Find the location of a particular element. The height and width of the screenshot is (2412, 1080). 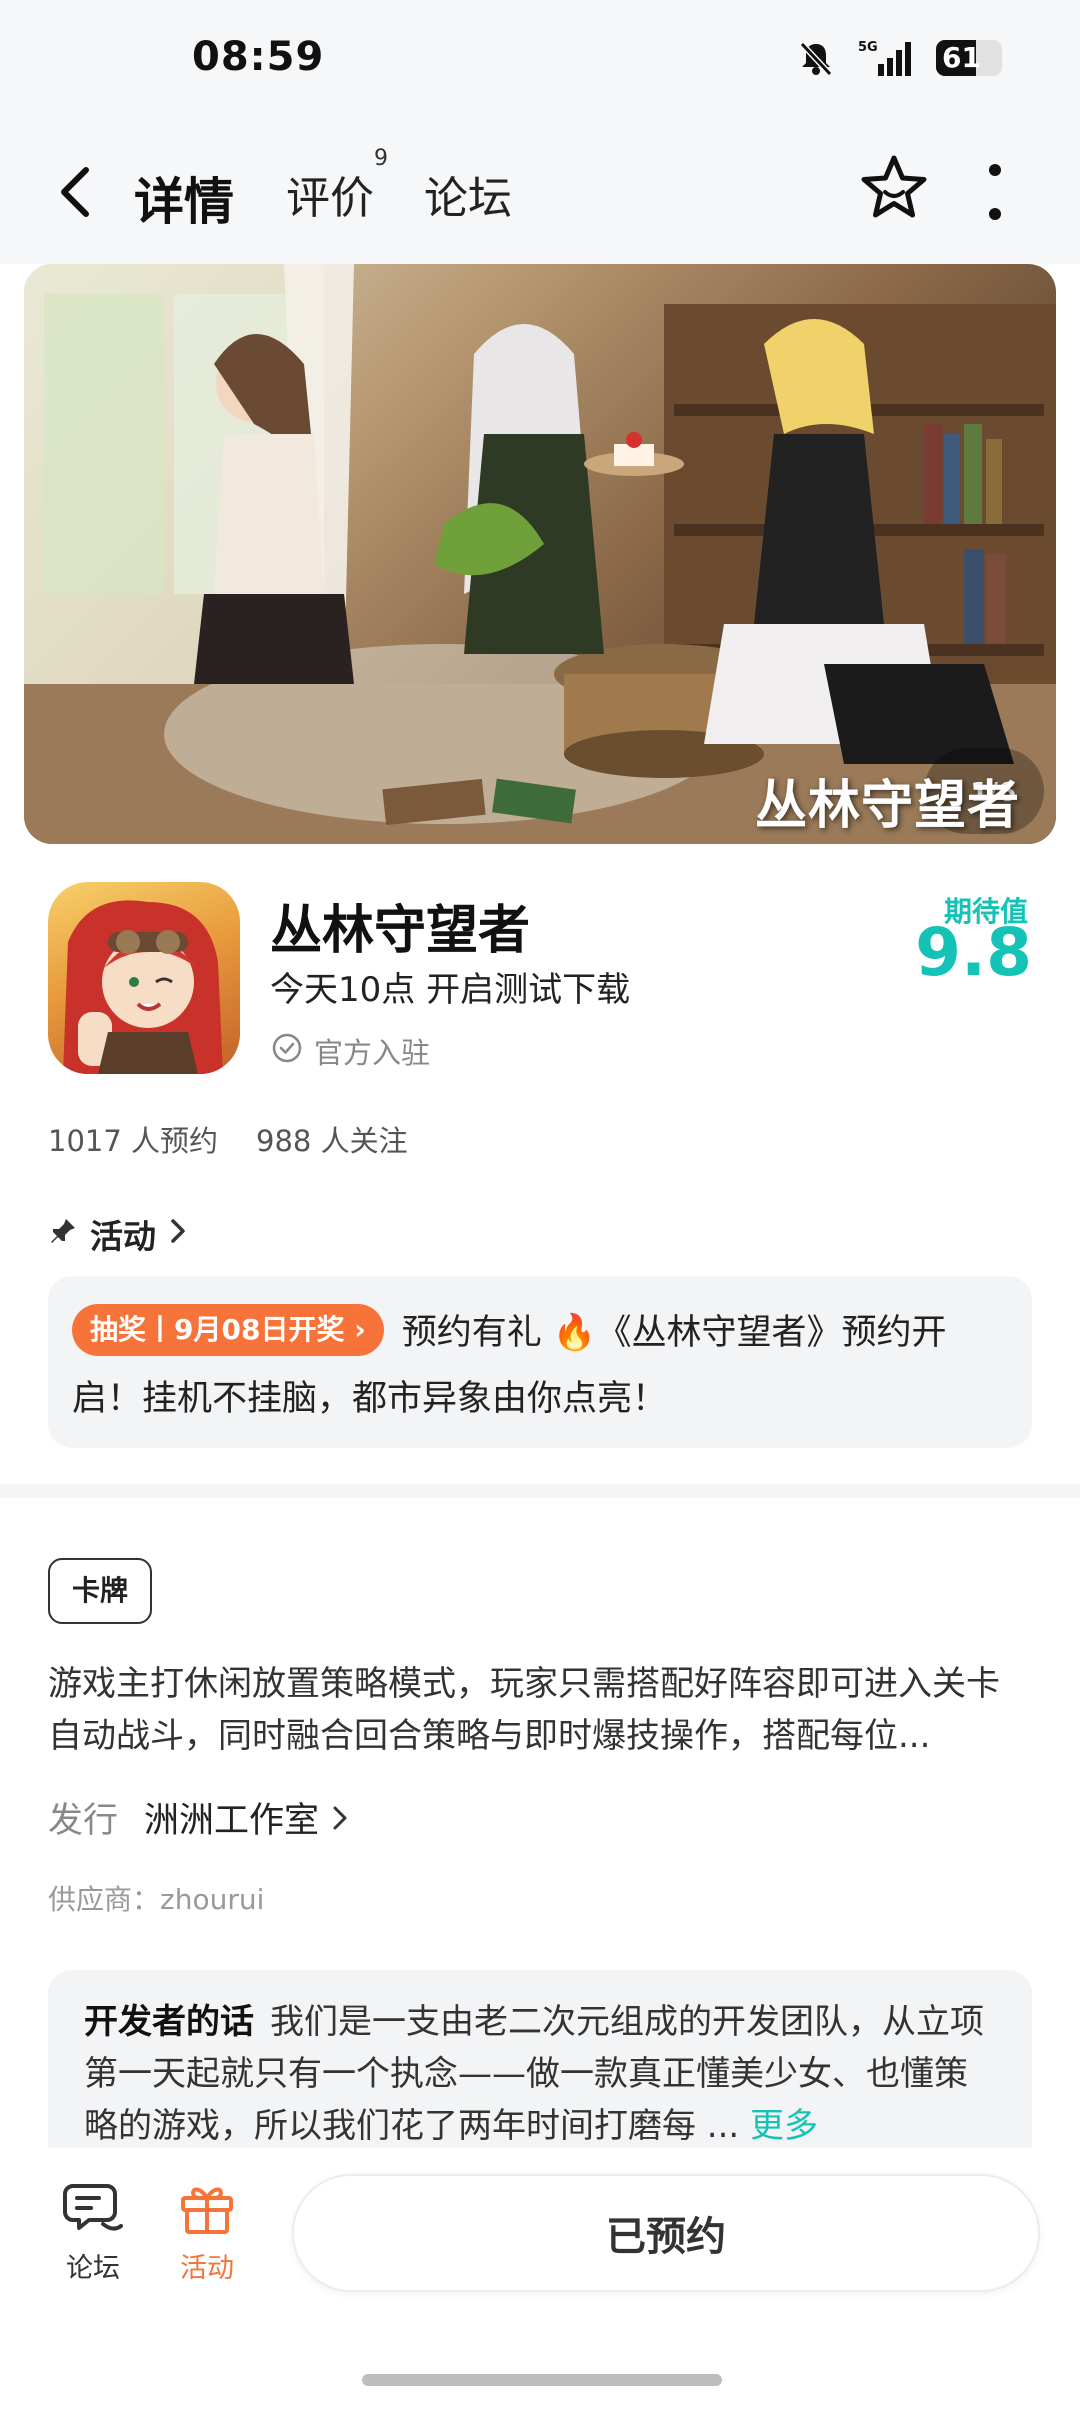

activity-header: 活动 is located at coordinates (118, 1234).